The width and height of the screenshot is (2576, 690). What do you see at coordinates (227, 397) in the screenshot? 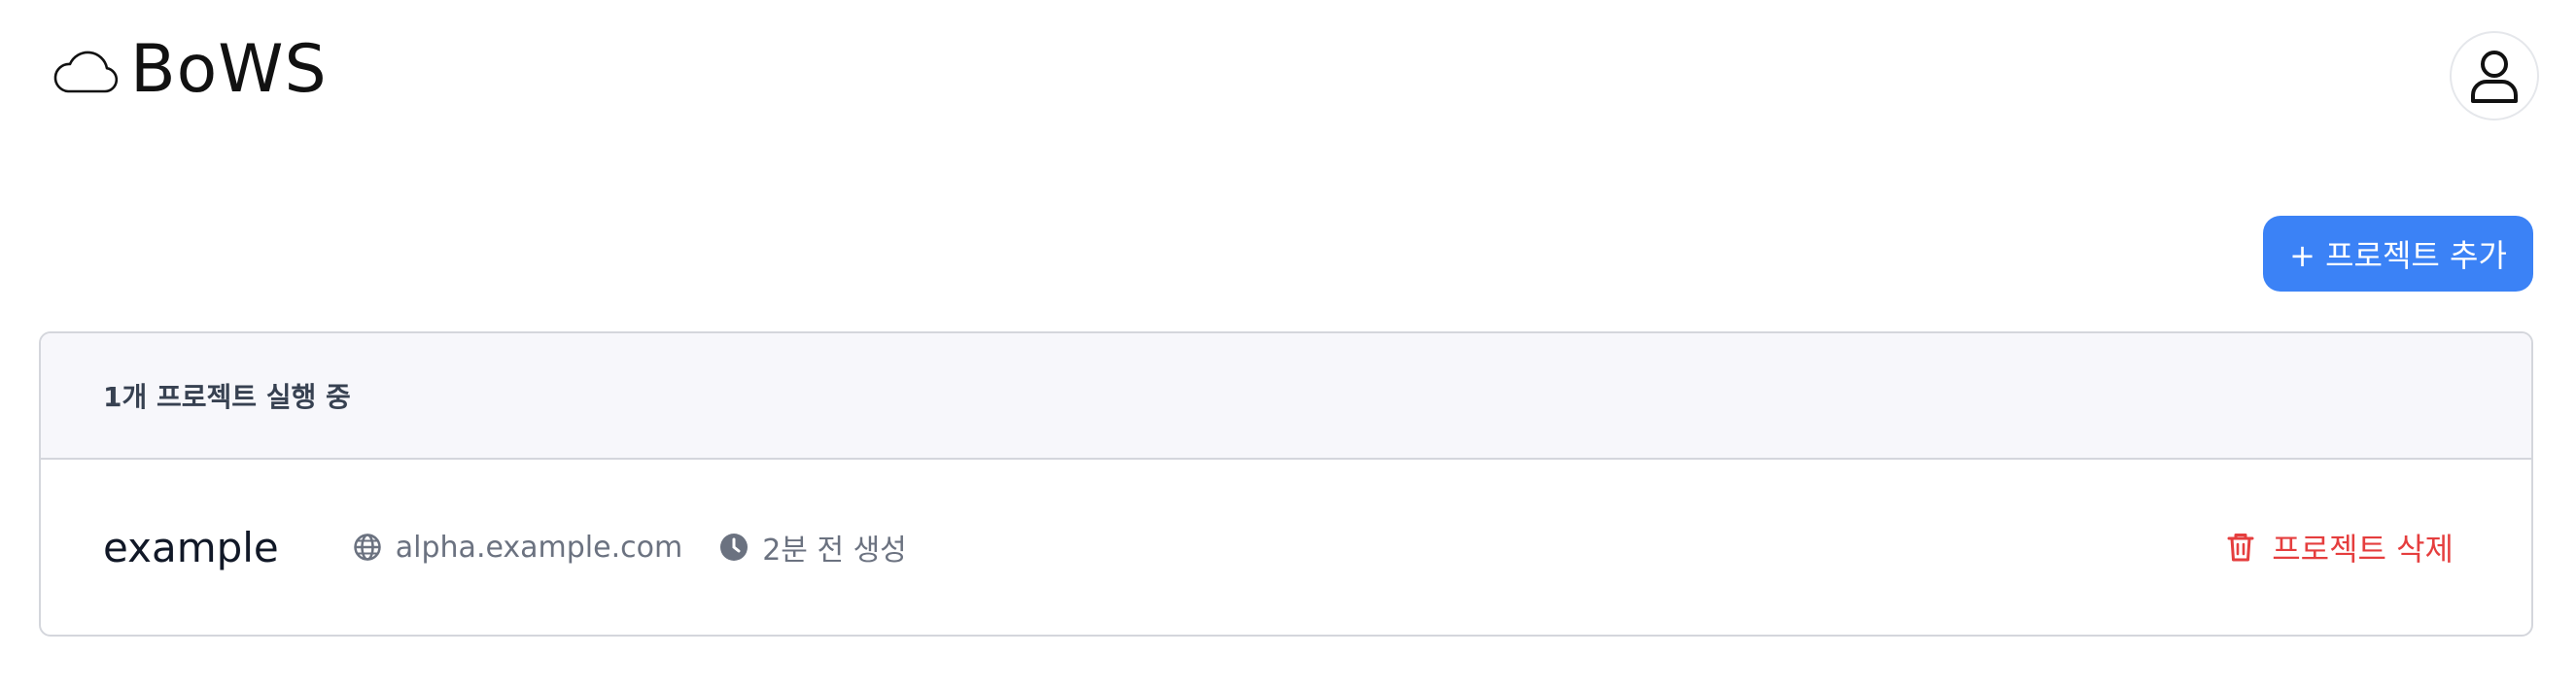
I see `running-projects-count: 1개 프로젝트 실행 중` at bounding box center [227, 397].